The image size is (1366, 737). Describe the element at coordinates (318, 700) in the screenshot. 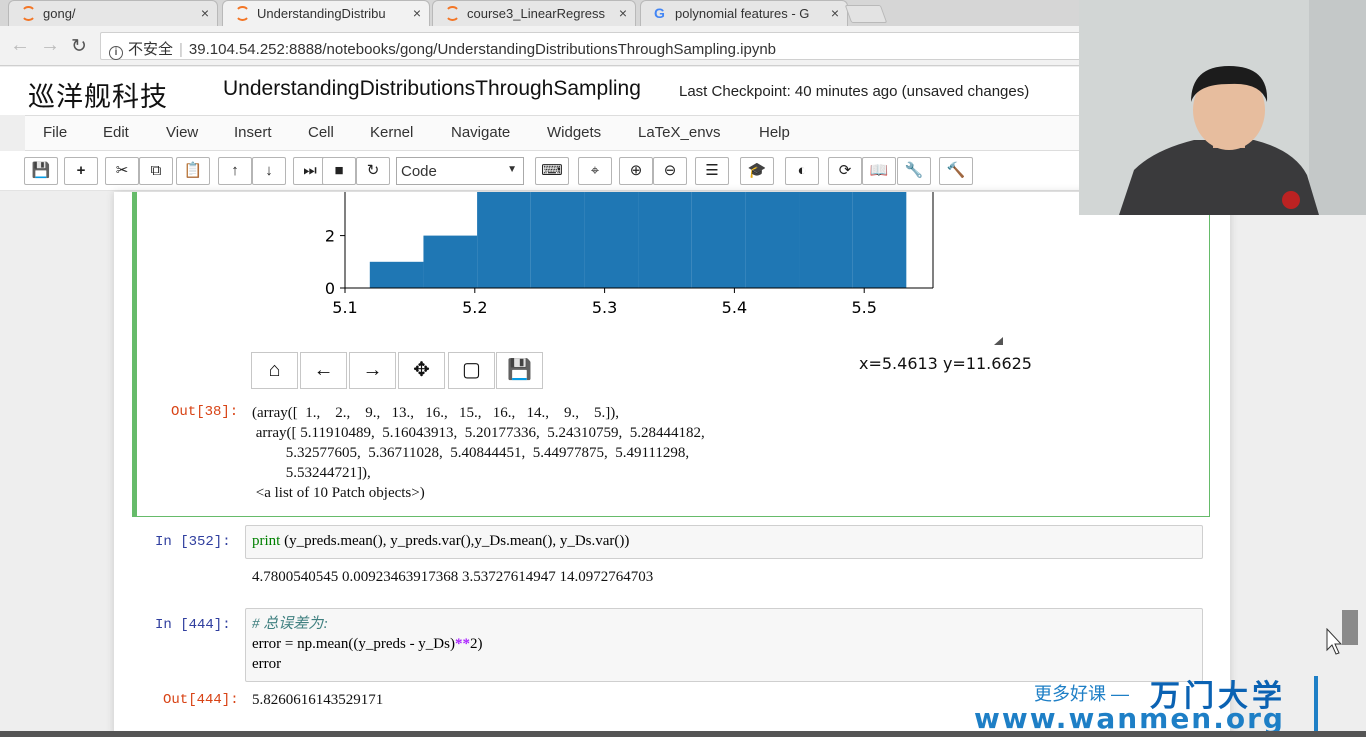

I see `output-text: 5.8260616143529171` at that location.